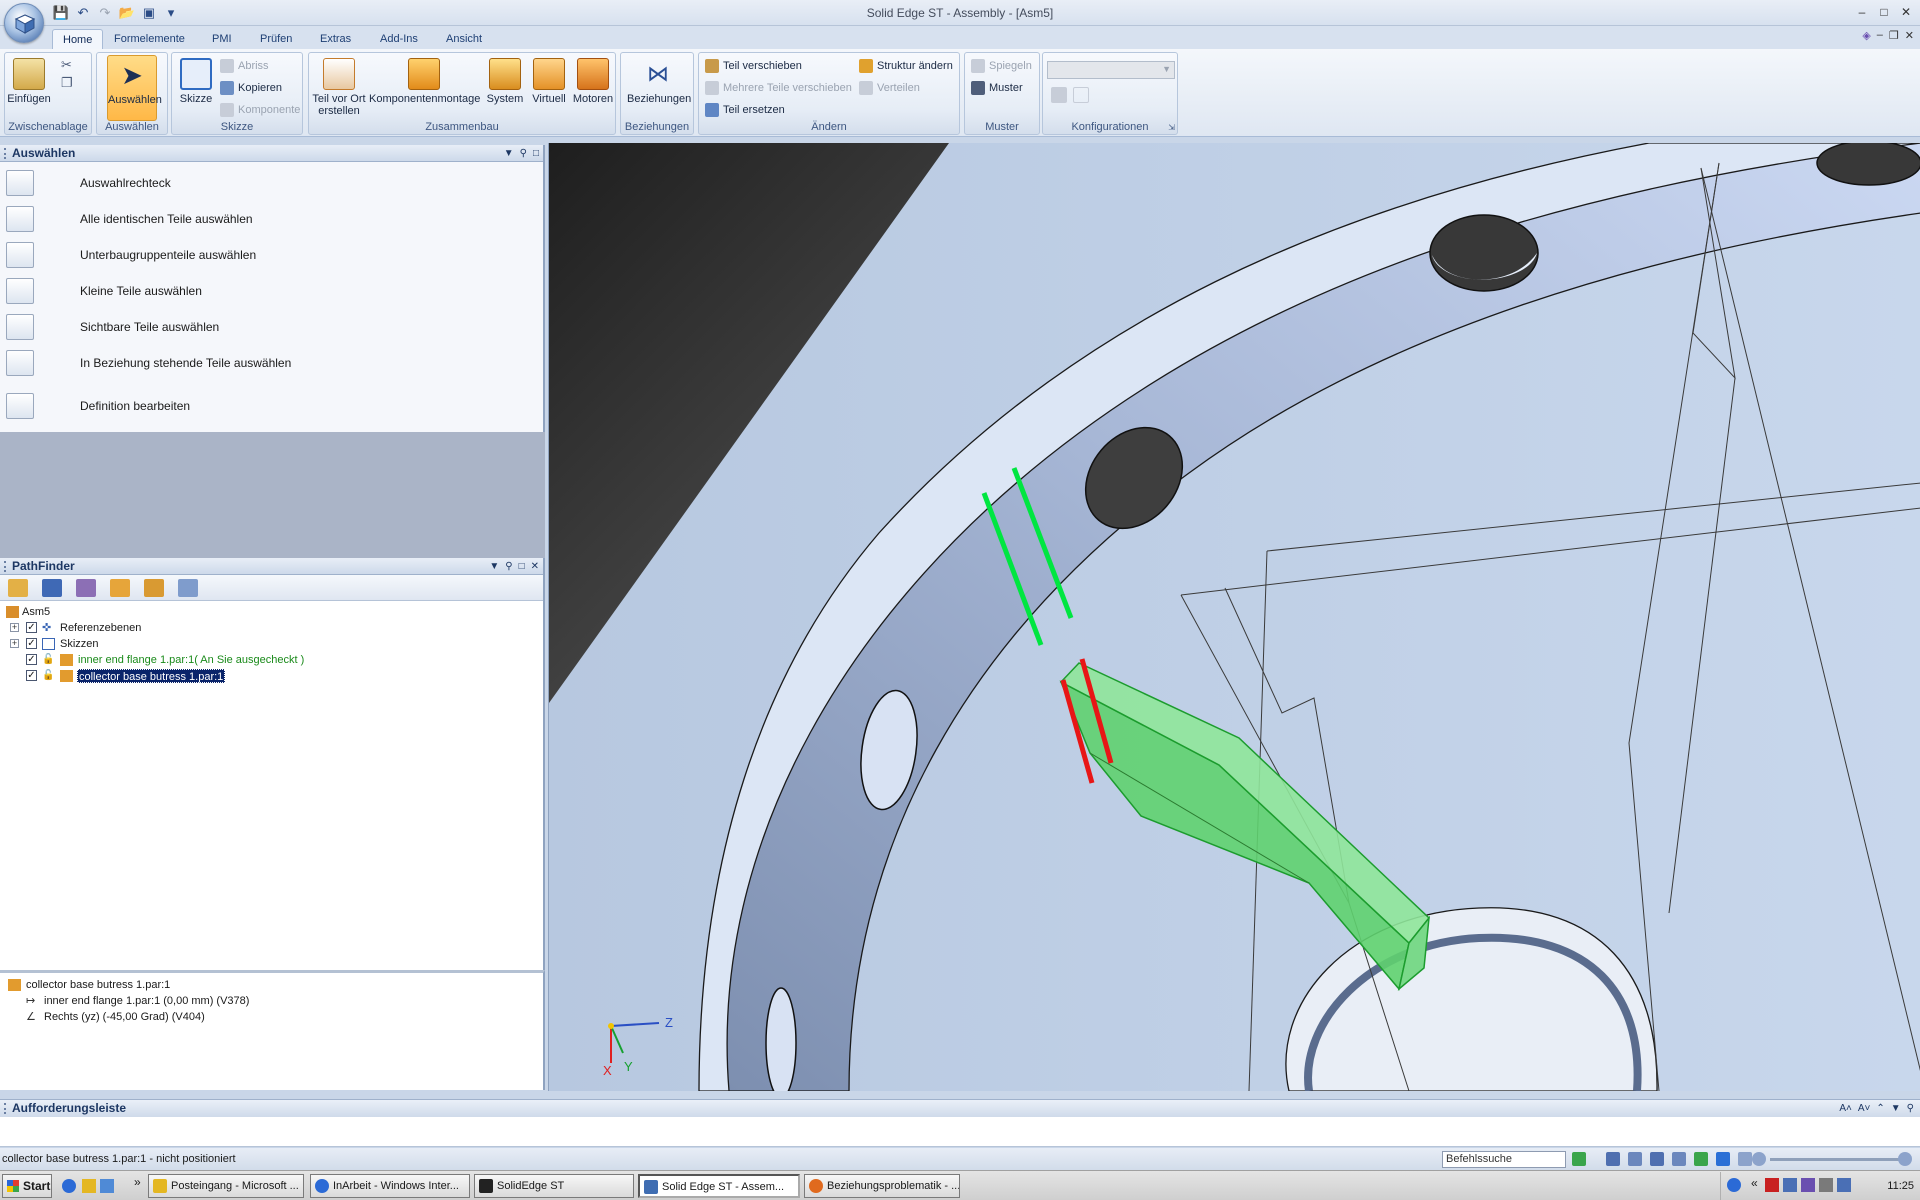 The width and height of the screenshot is (1920, 1200). Describe the element at coordinates (1504, 1159) in the screenshot. I see `command-search-input: Befehlssuche` at that location.